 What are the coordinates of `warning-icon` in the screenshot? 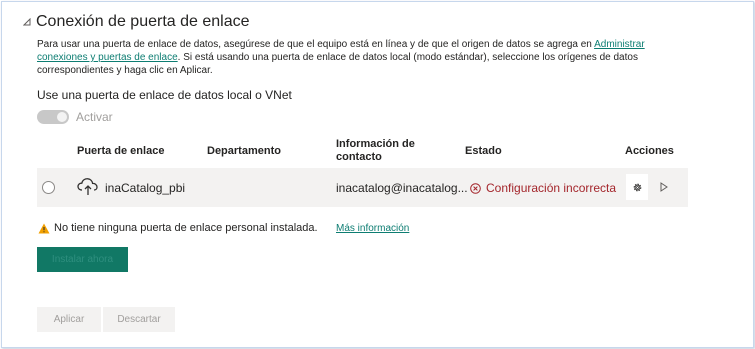 It's located at (44, 228).